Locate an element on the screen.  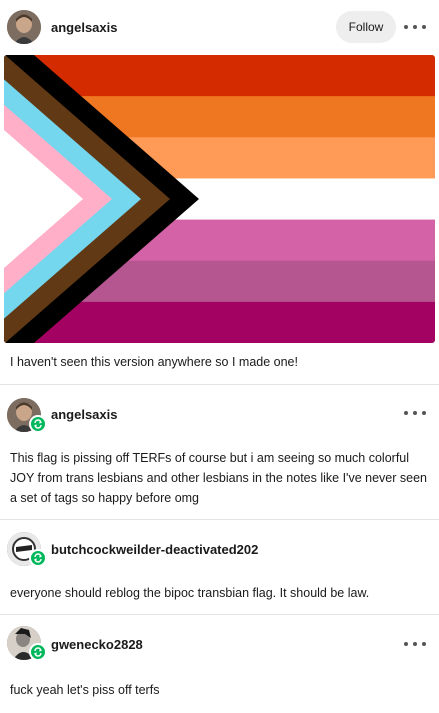
avatar is located at coordinates (24, 27).